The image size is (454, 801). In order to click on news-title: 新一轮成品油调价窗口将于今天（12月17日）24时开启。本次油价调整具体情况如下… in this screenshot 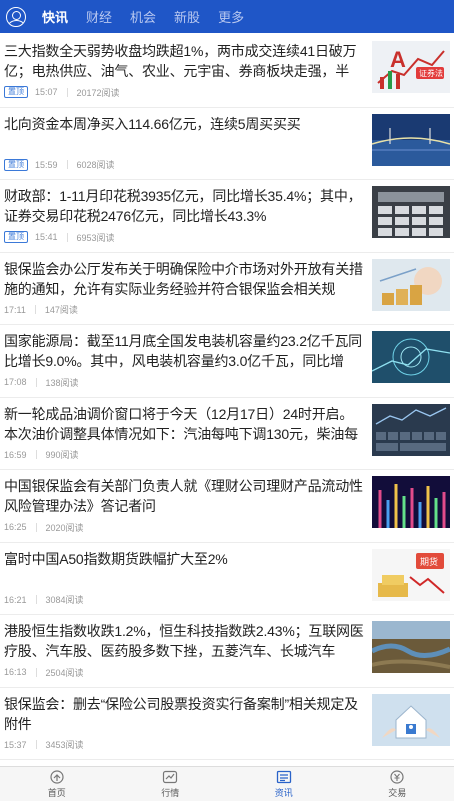, I will do `click(184, 424)`.